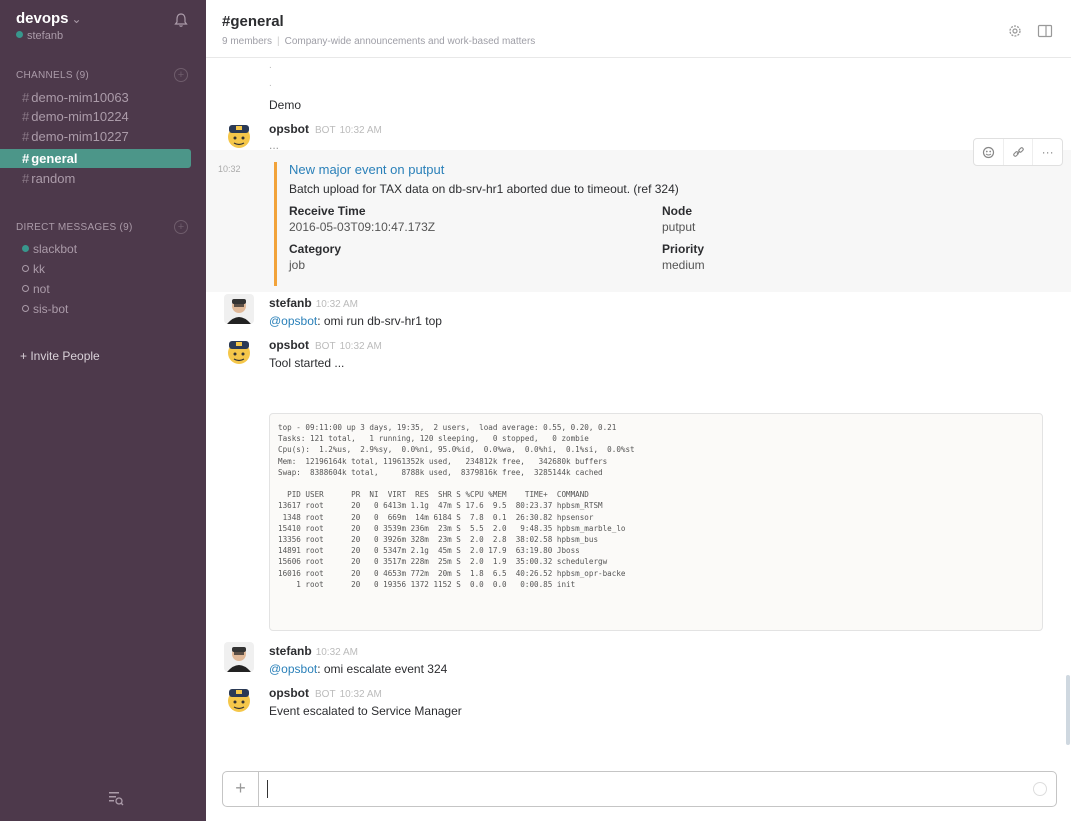 The height and width of the screenshot is (821, 1071). I want to click on channel-label: random, so click(53, 178).